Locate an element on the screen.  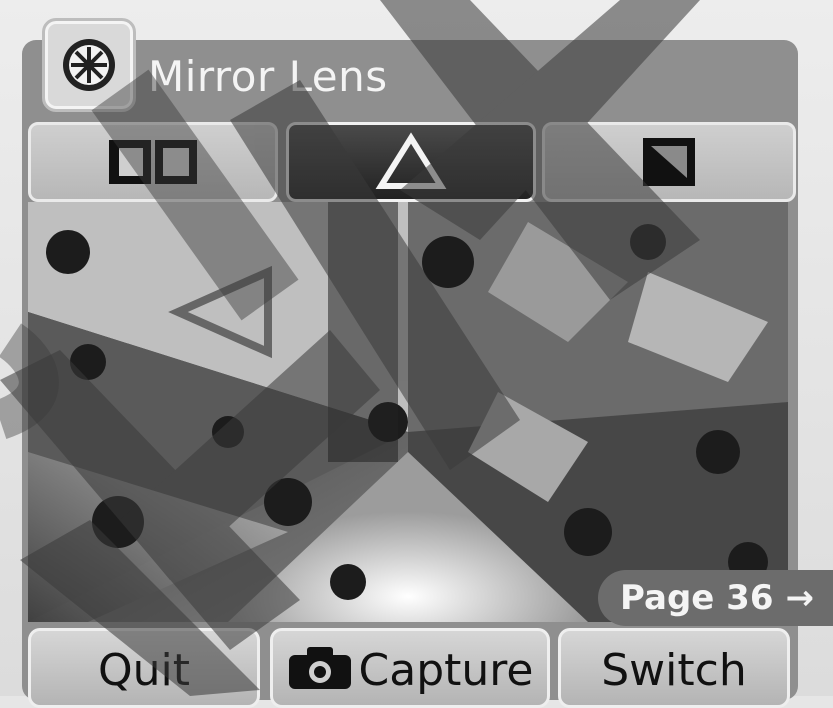
capture-label: Capture is located at coordinates (446, 670).